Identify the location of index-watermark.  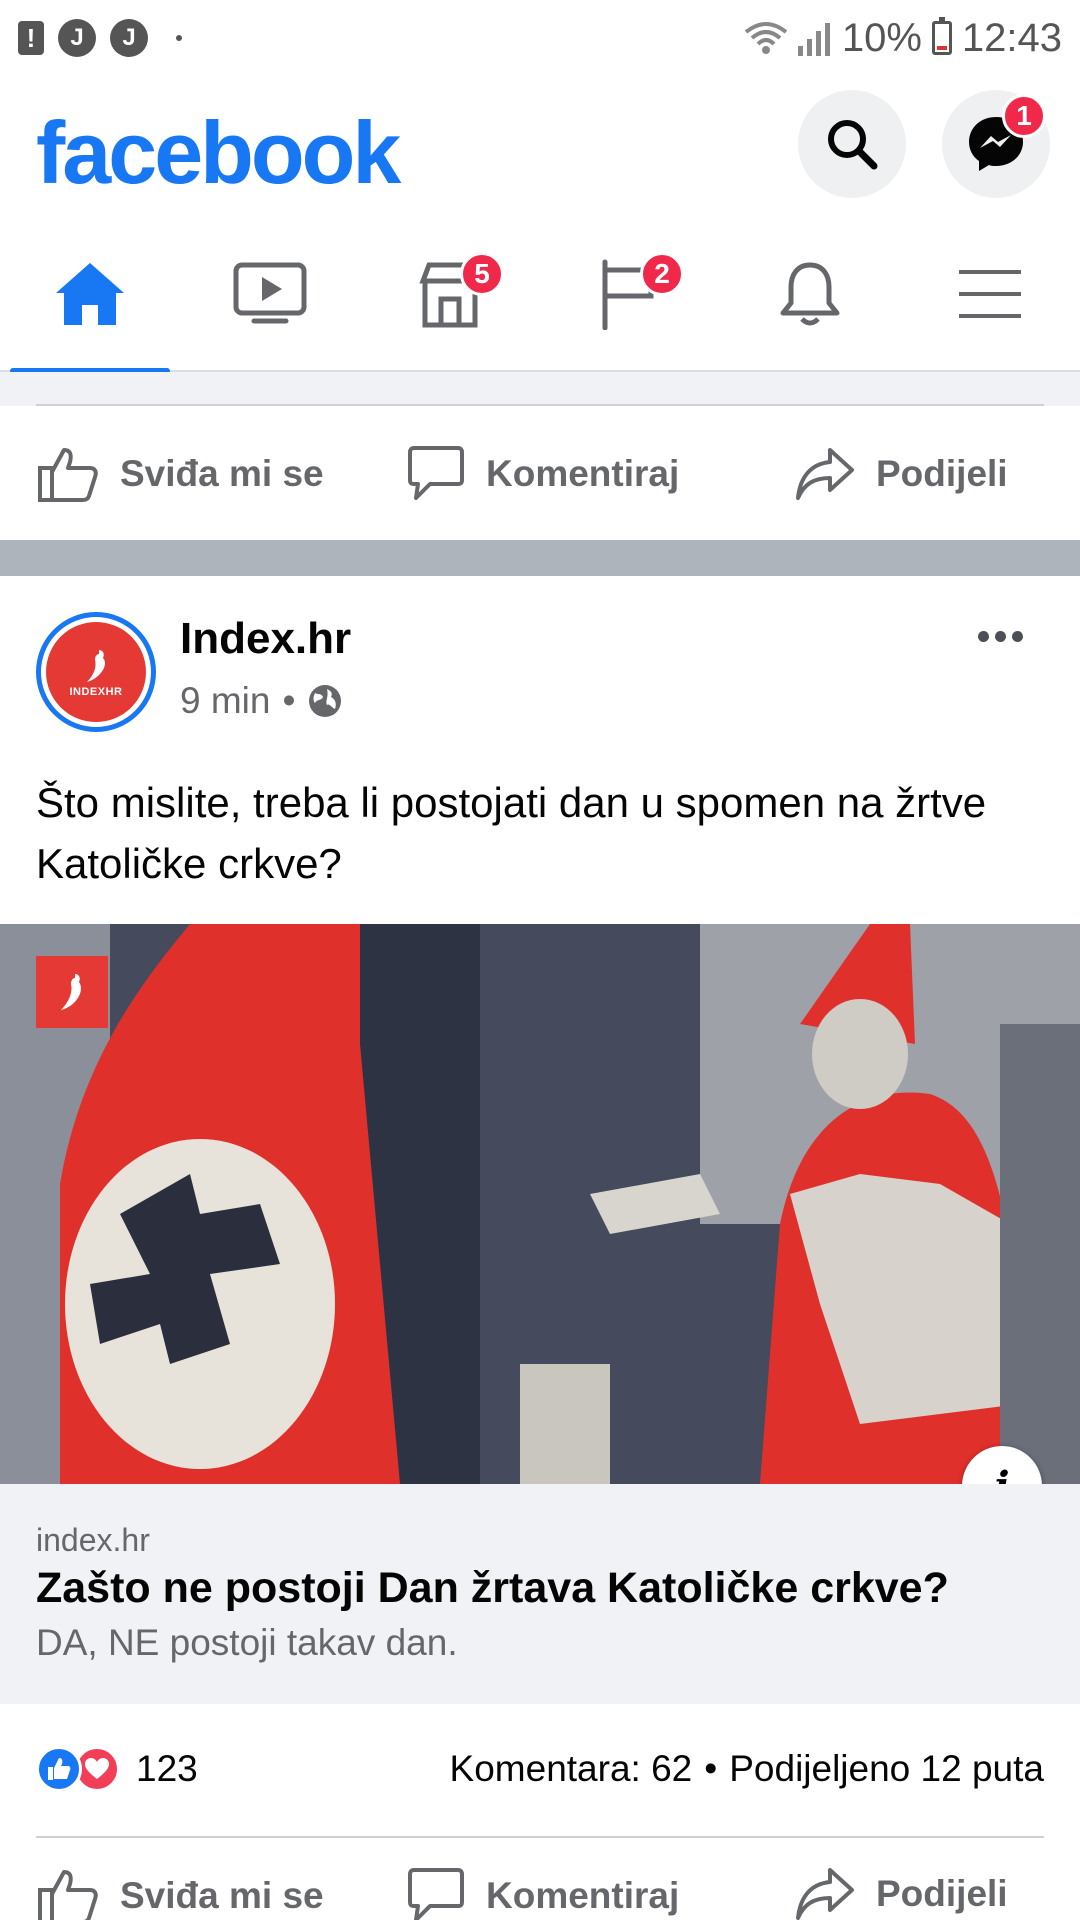
(72, 992).